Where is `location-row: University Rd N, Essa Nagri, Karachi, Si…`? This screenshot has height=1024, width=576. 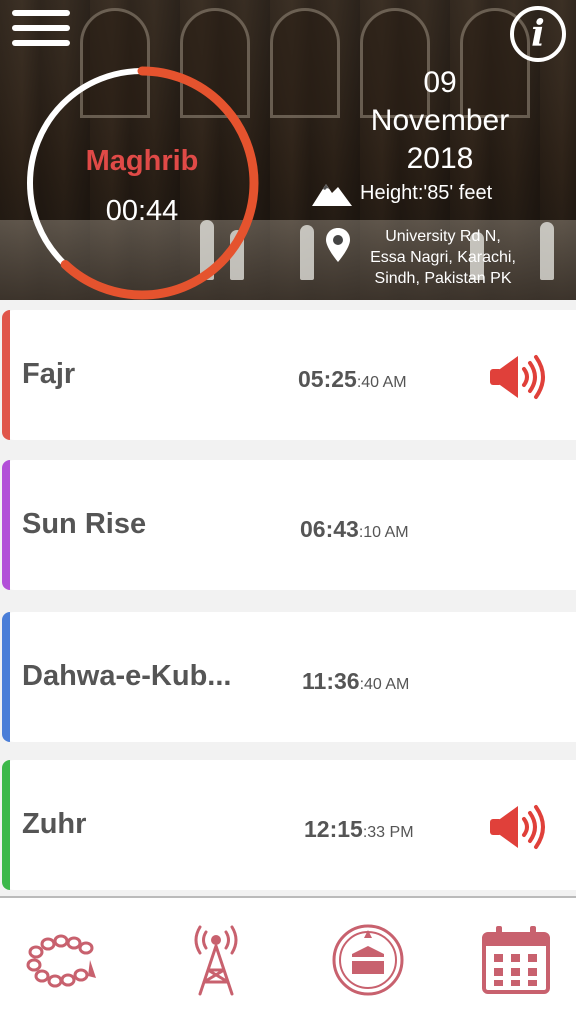
location-row: University Rd N, Essa Nagri, Karachi, Si… is located at coordinates (431, 257).